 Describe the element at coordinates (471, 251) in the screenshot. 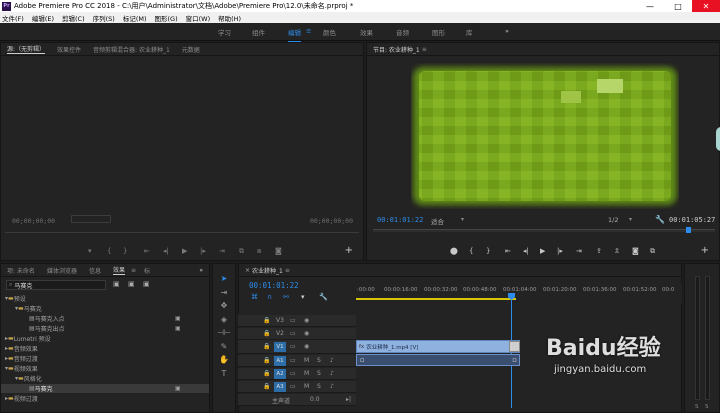

I see `program-in-icon: {` at that location.